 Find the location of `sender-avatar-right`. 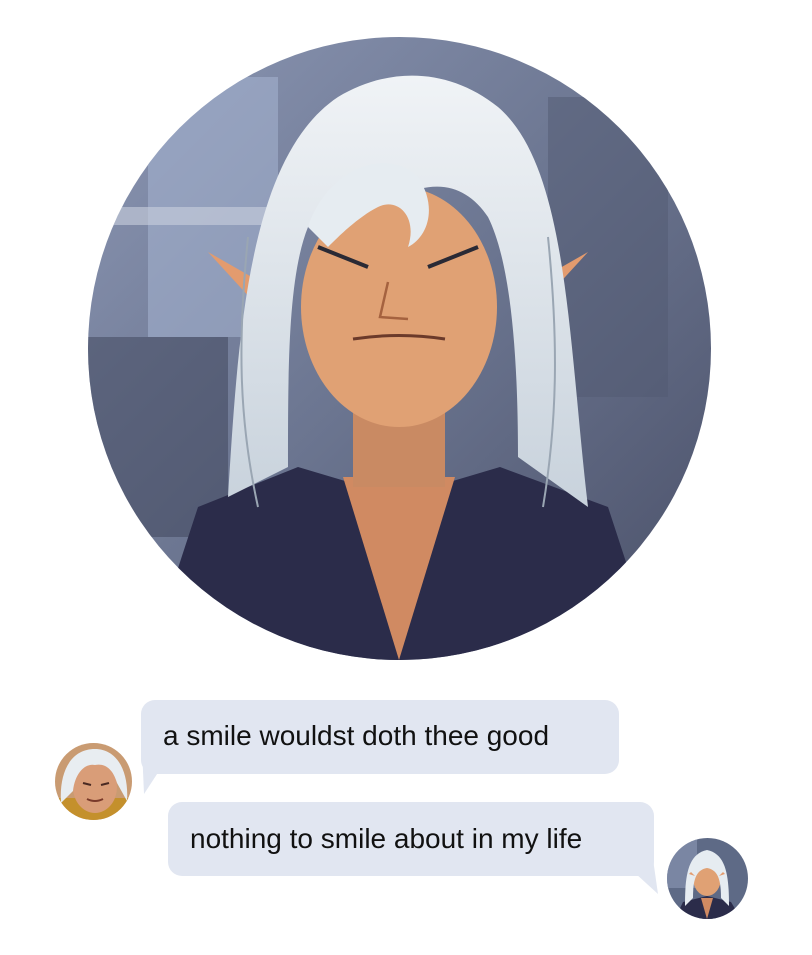

sender-avatar-right is located at coordinates (707, 878).